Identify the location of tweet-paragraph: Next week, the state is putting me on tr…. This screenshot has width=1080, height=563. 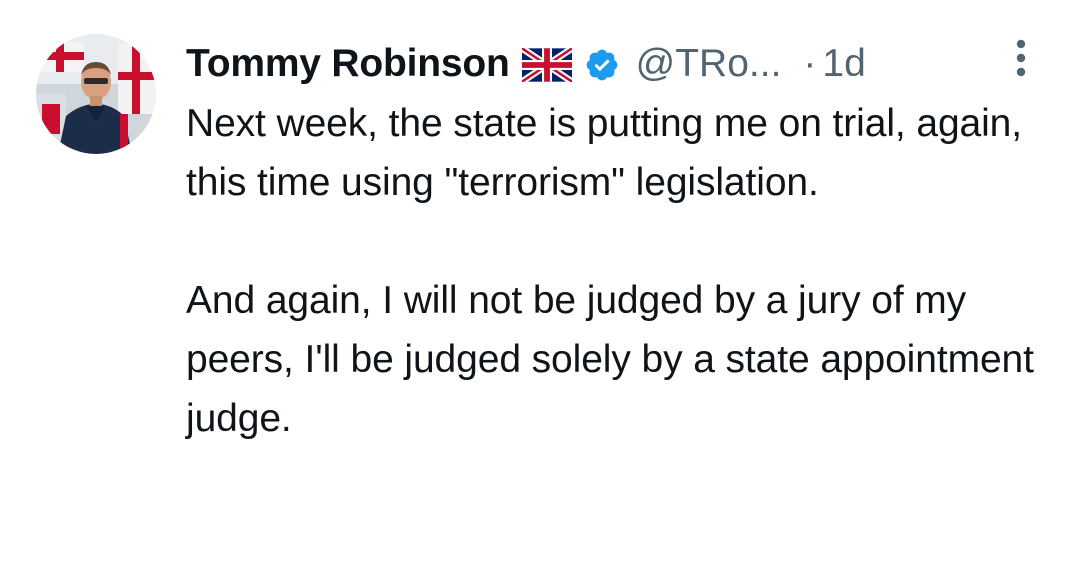
(604, 153).